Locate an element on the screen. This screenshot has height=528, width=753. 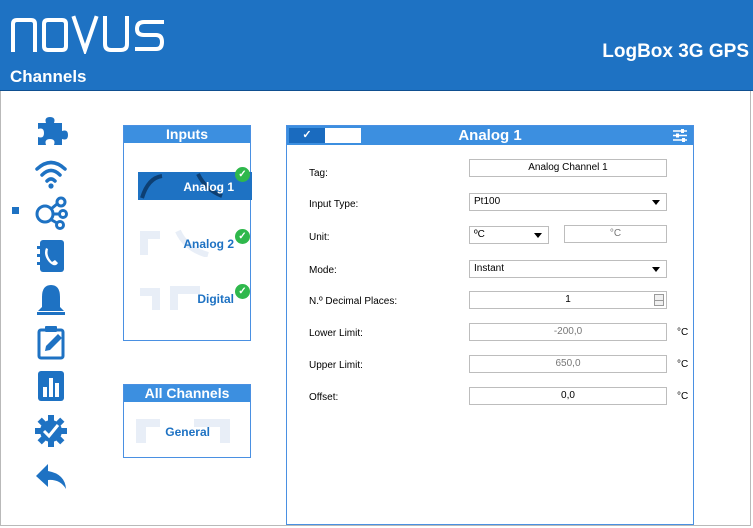
stepper-arrows-icon is located at coordinates (659, 300).